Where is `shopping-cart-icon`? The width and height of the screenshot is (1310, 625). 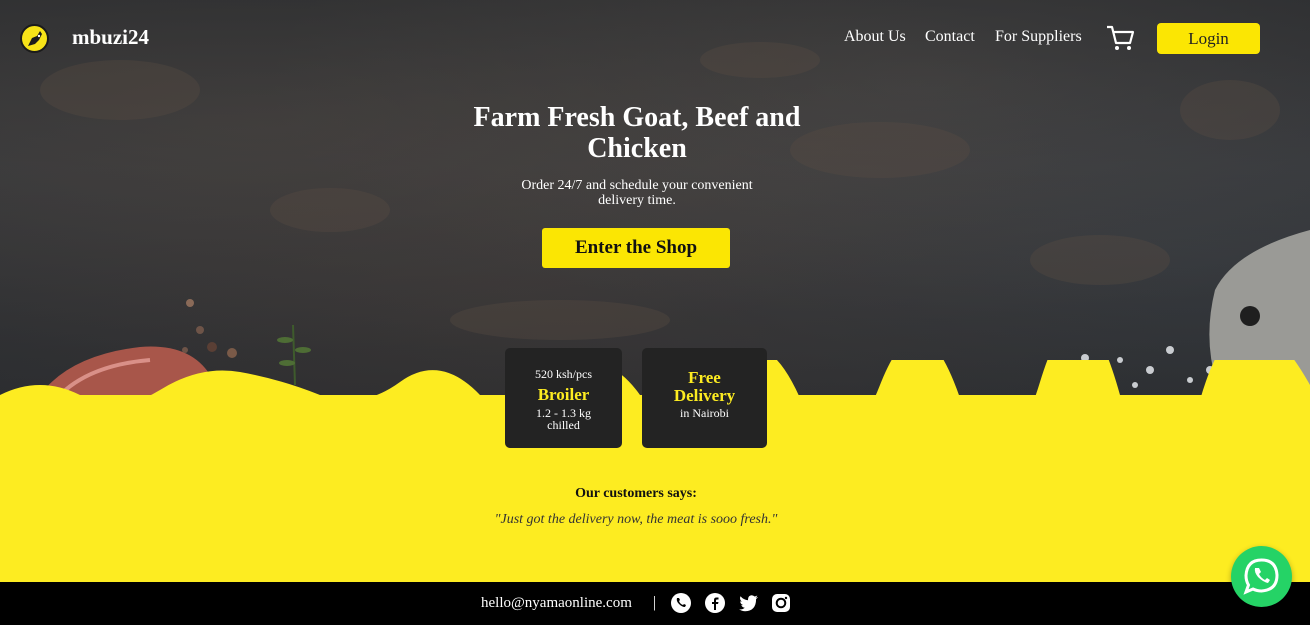 shopping-cart-icon is located at coordinates (1120, 38).